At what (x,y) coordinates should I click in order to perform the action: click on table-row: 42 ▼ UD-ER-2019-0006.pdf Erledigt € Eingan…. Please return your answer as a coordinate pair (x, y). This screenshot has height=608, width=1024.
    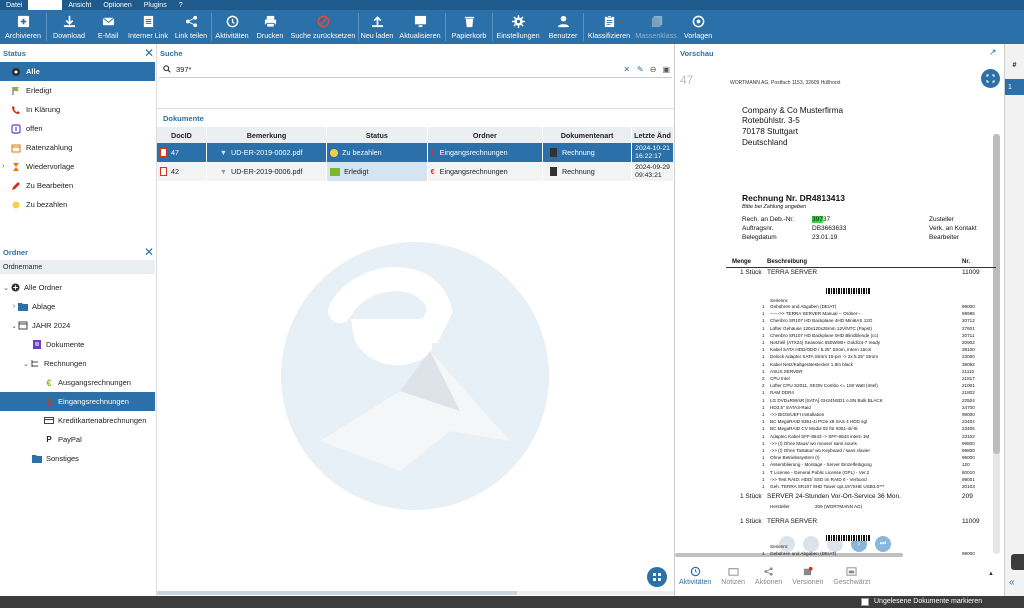
    Looking at the image, I should click on (415, 171).